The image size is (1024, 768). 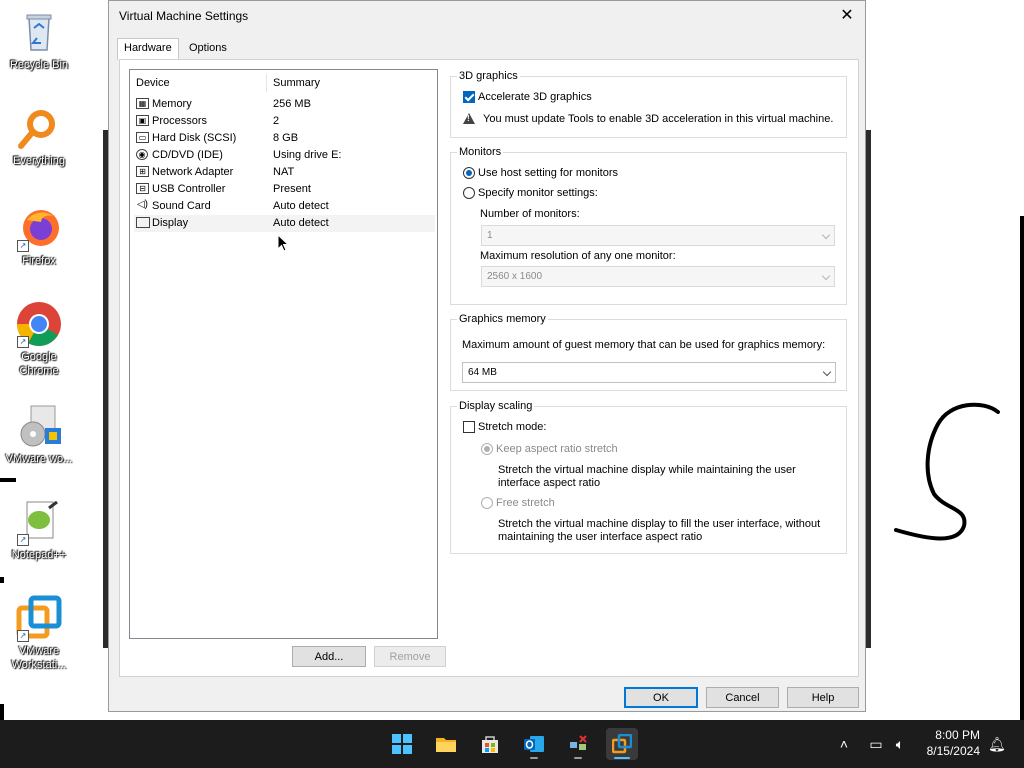 What do you see at coordinates (469, 97) in the screenshot?
I see `accelerate-3d-checkbox` at bounding box center [469, 97].